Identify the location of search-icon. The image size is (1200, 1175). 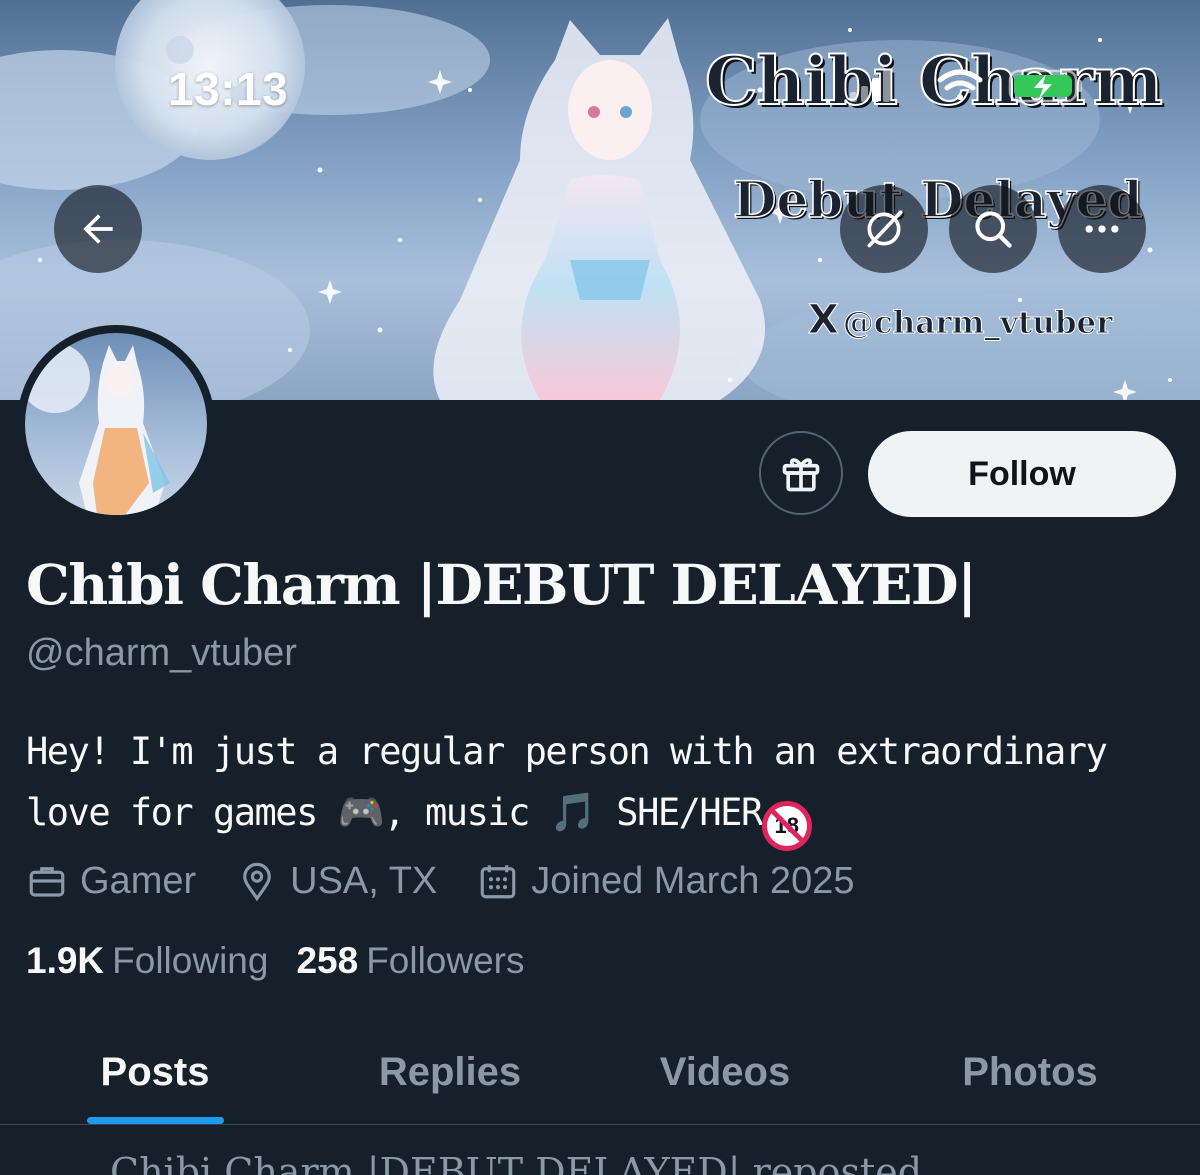
(993, 229).